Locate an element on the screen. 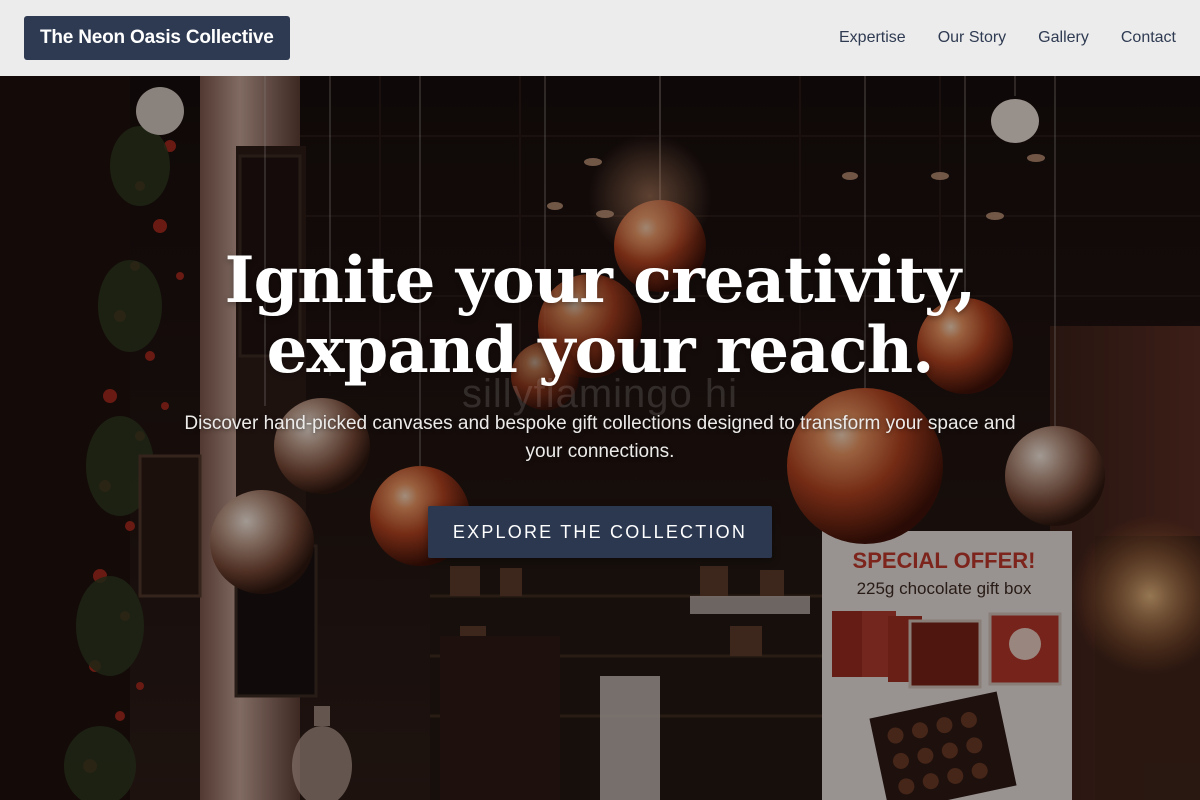 Image resolution: width=1200 pixels, height=800 pixels. nav-link-contact: Contact is located at coordinates (1148, 38).